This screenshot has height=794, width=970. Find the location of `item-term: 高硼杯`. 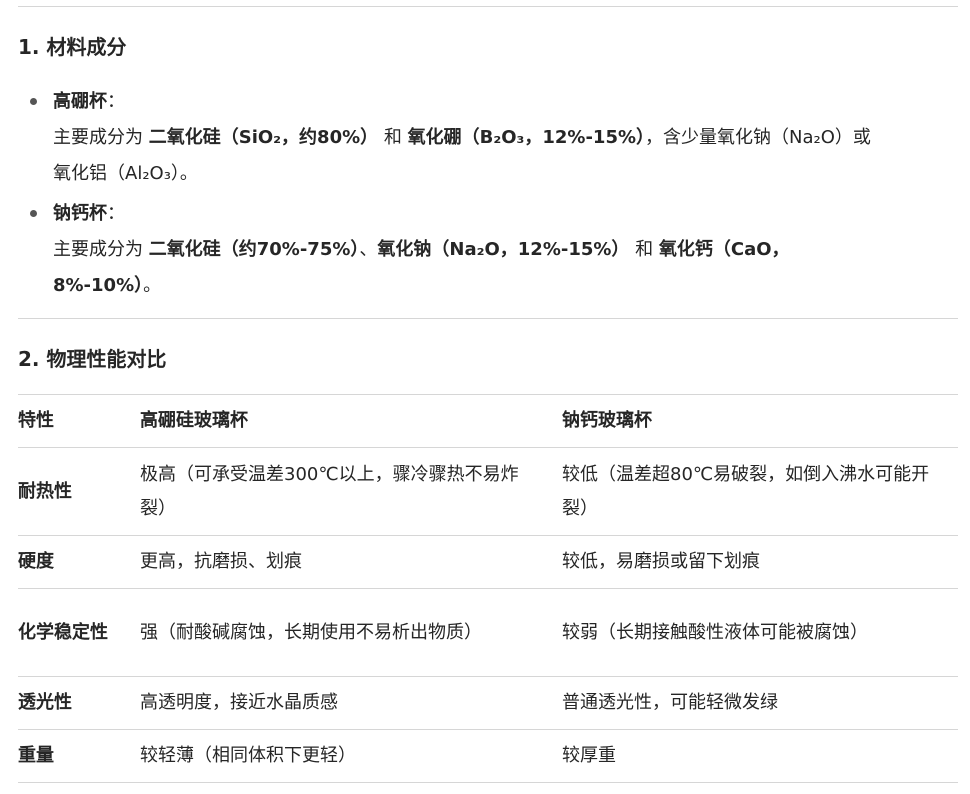

item-term: 高硼杯 is located at coordinates (80, 101).